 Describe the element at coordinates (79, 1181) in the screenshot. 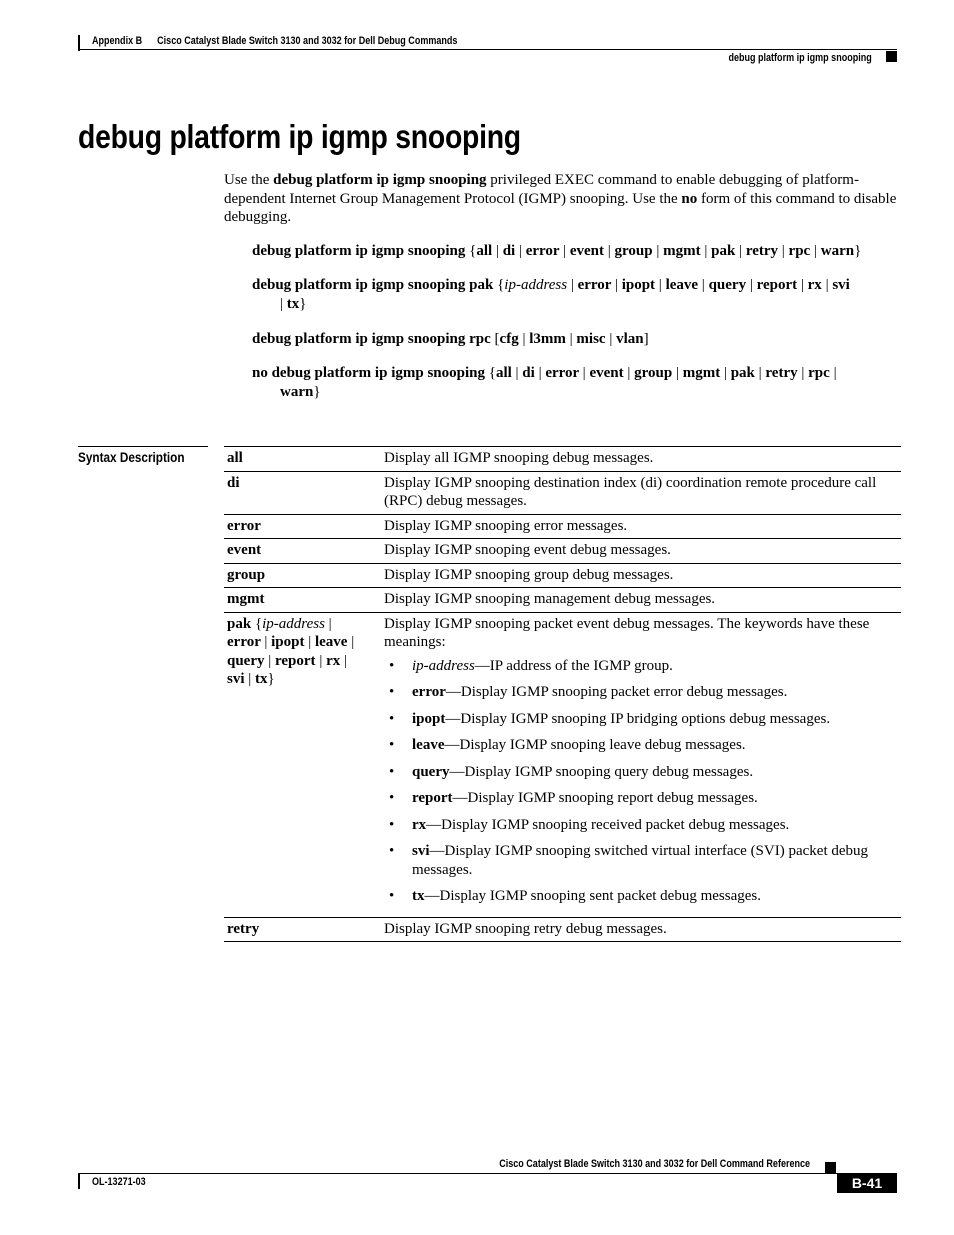

I see `footer-bar` at that location.